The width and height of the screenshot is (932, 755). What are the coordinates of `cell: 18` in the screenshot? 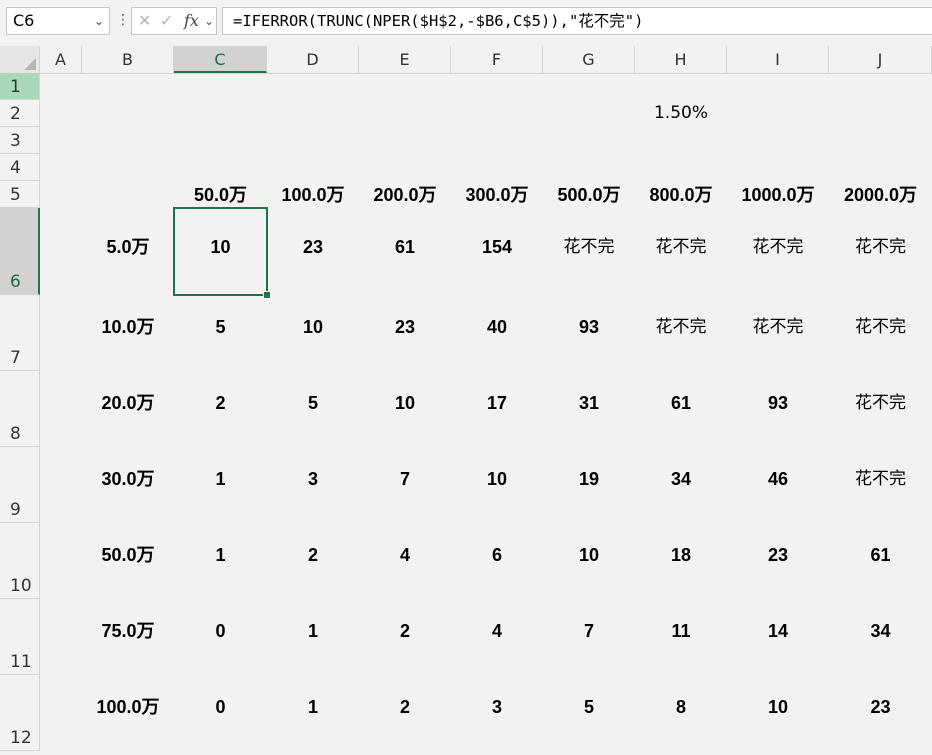 It's located at (681, 555).